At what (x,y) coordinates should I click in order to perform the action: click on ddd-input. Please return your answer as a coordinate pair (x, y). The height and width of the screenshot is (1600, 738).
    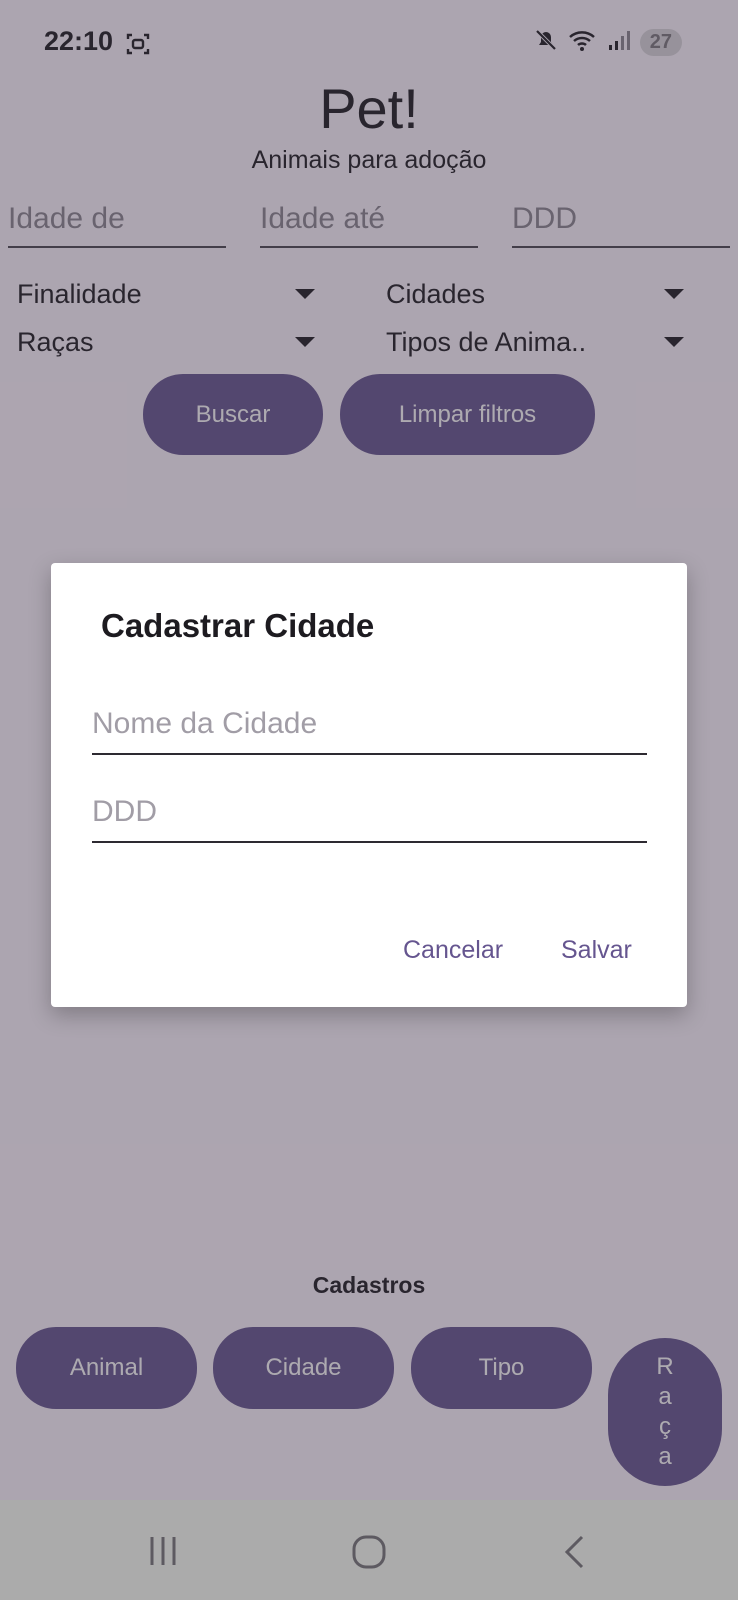
    Looking at the image, I should click on (369, 812).